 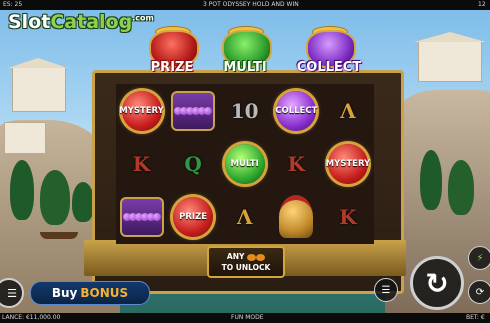 I want to click on top-bar: ES: 25 3 POT ODYSSEY HOLD AND WIN 12, so click(x=245, y=5).